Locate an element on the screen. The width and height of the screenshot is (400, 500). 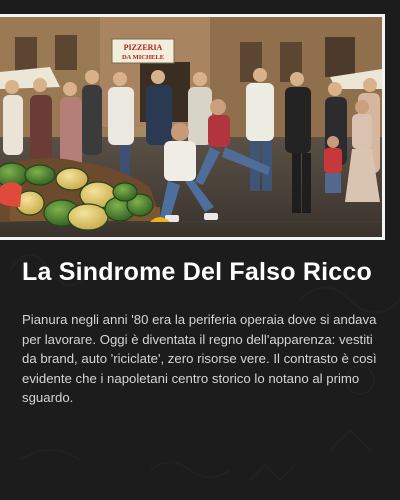
article-title: La Sindrome Del Falso Ricco is located at coordinates (197, 272).